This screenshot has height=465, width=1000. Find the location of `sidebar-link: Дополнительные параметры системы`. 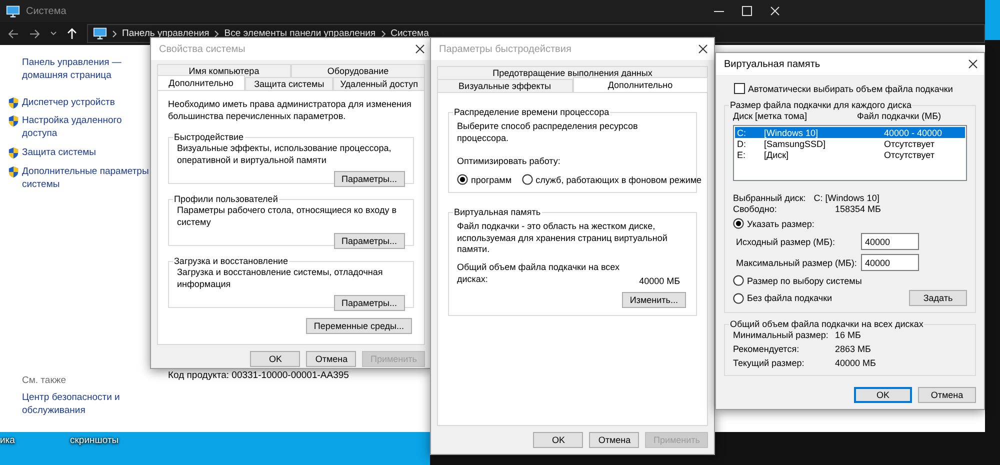

sidebar-link: Дополнительные параметры системы is located at coordinates (86, 179).